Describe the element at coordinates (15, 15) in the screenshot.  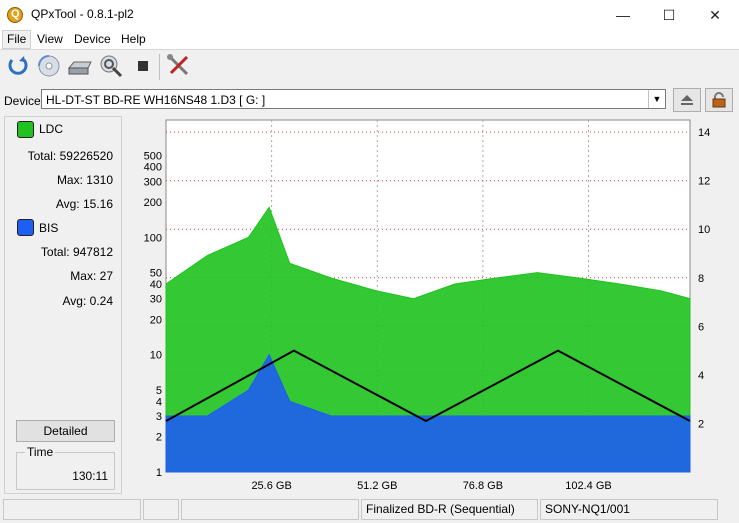
I see `app-icon` at that location.